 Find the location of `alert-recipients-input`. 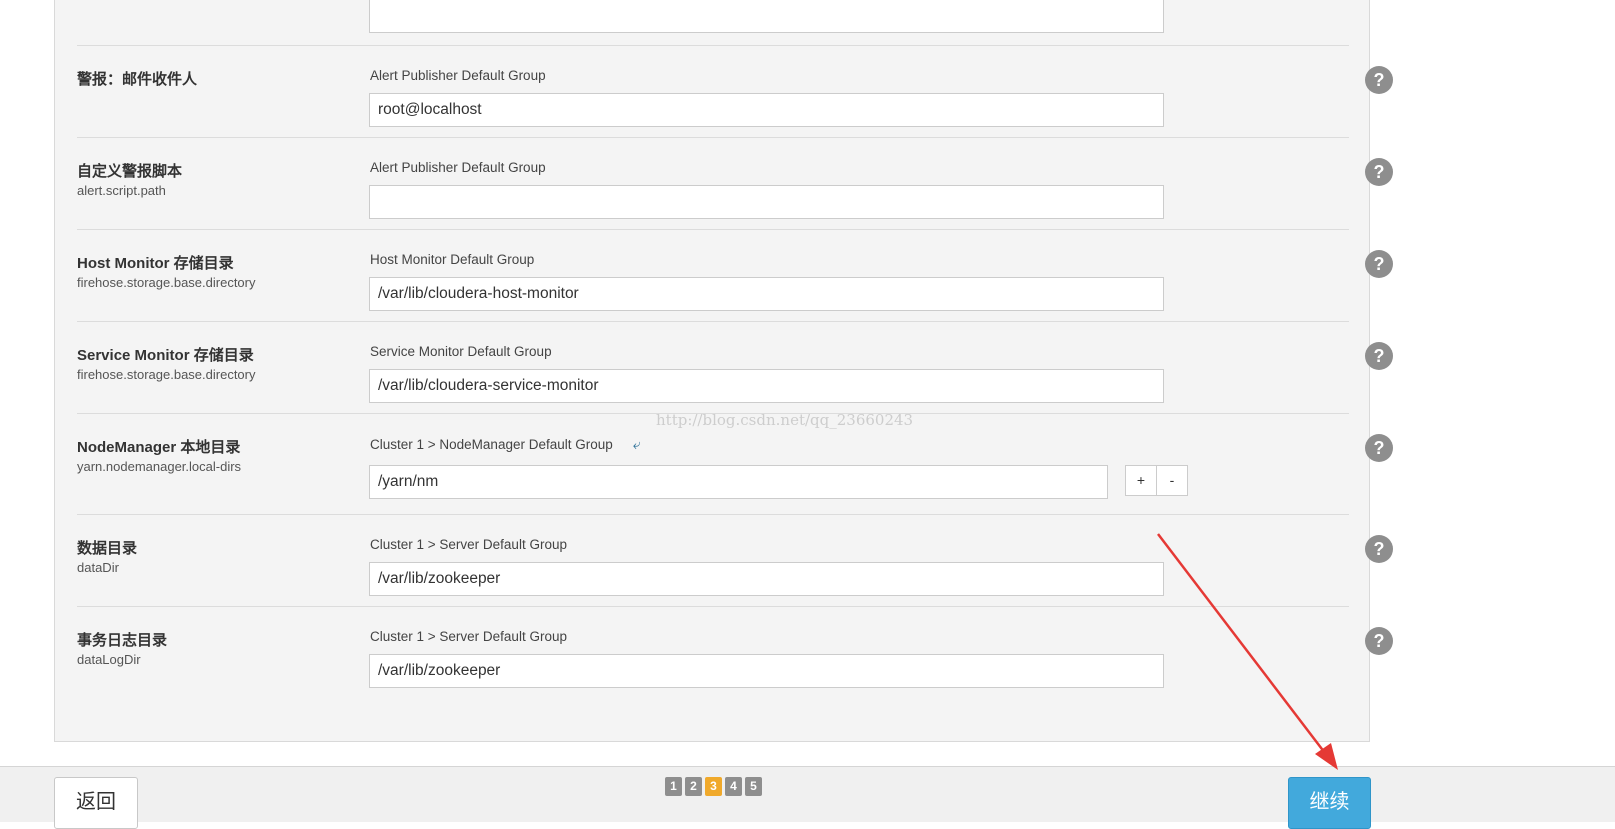

alert-recipients-input is located at coordinates (766, 110).